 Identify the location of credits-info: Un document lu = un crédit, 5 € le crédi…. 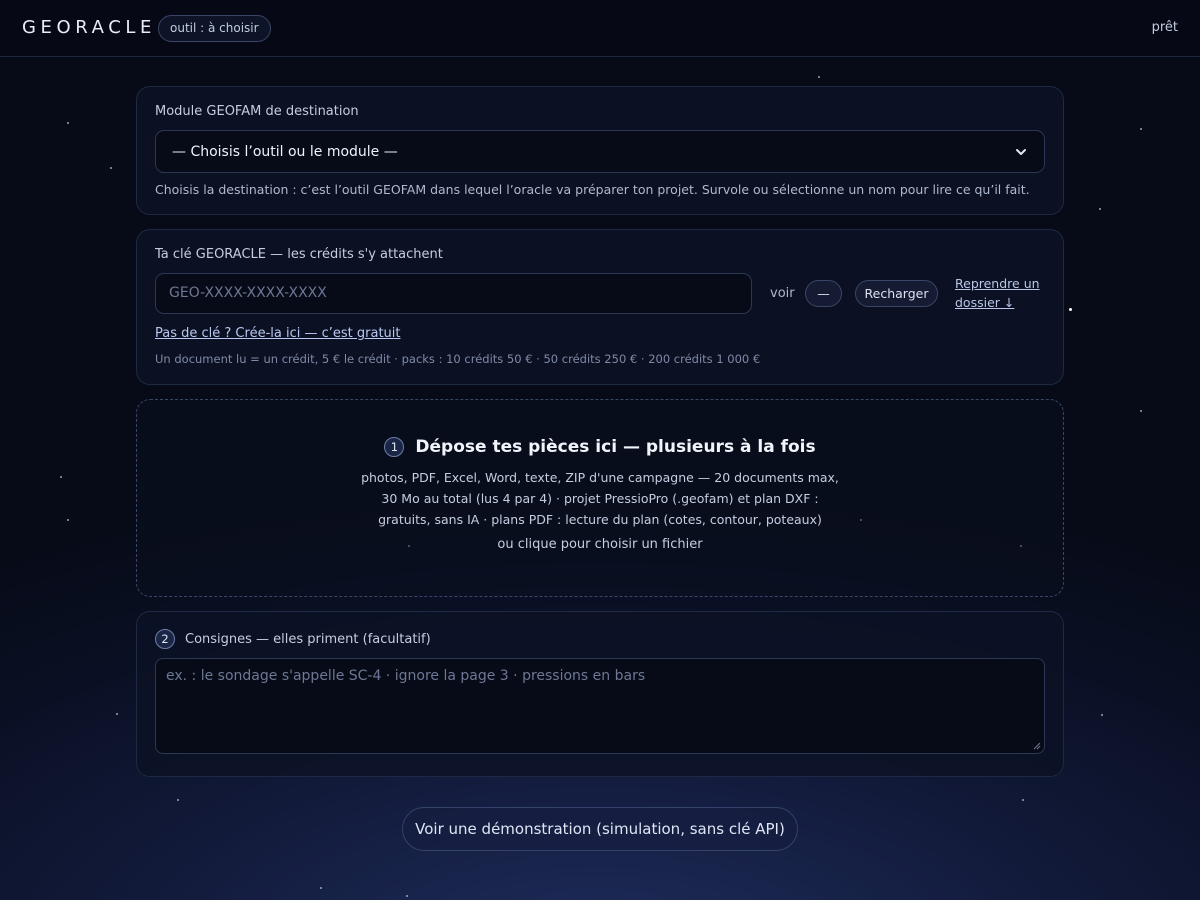
(458, 359).